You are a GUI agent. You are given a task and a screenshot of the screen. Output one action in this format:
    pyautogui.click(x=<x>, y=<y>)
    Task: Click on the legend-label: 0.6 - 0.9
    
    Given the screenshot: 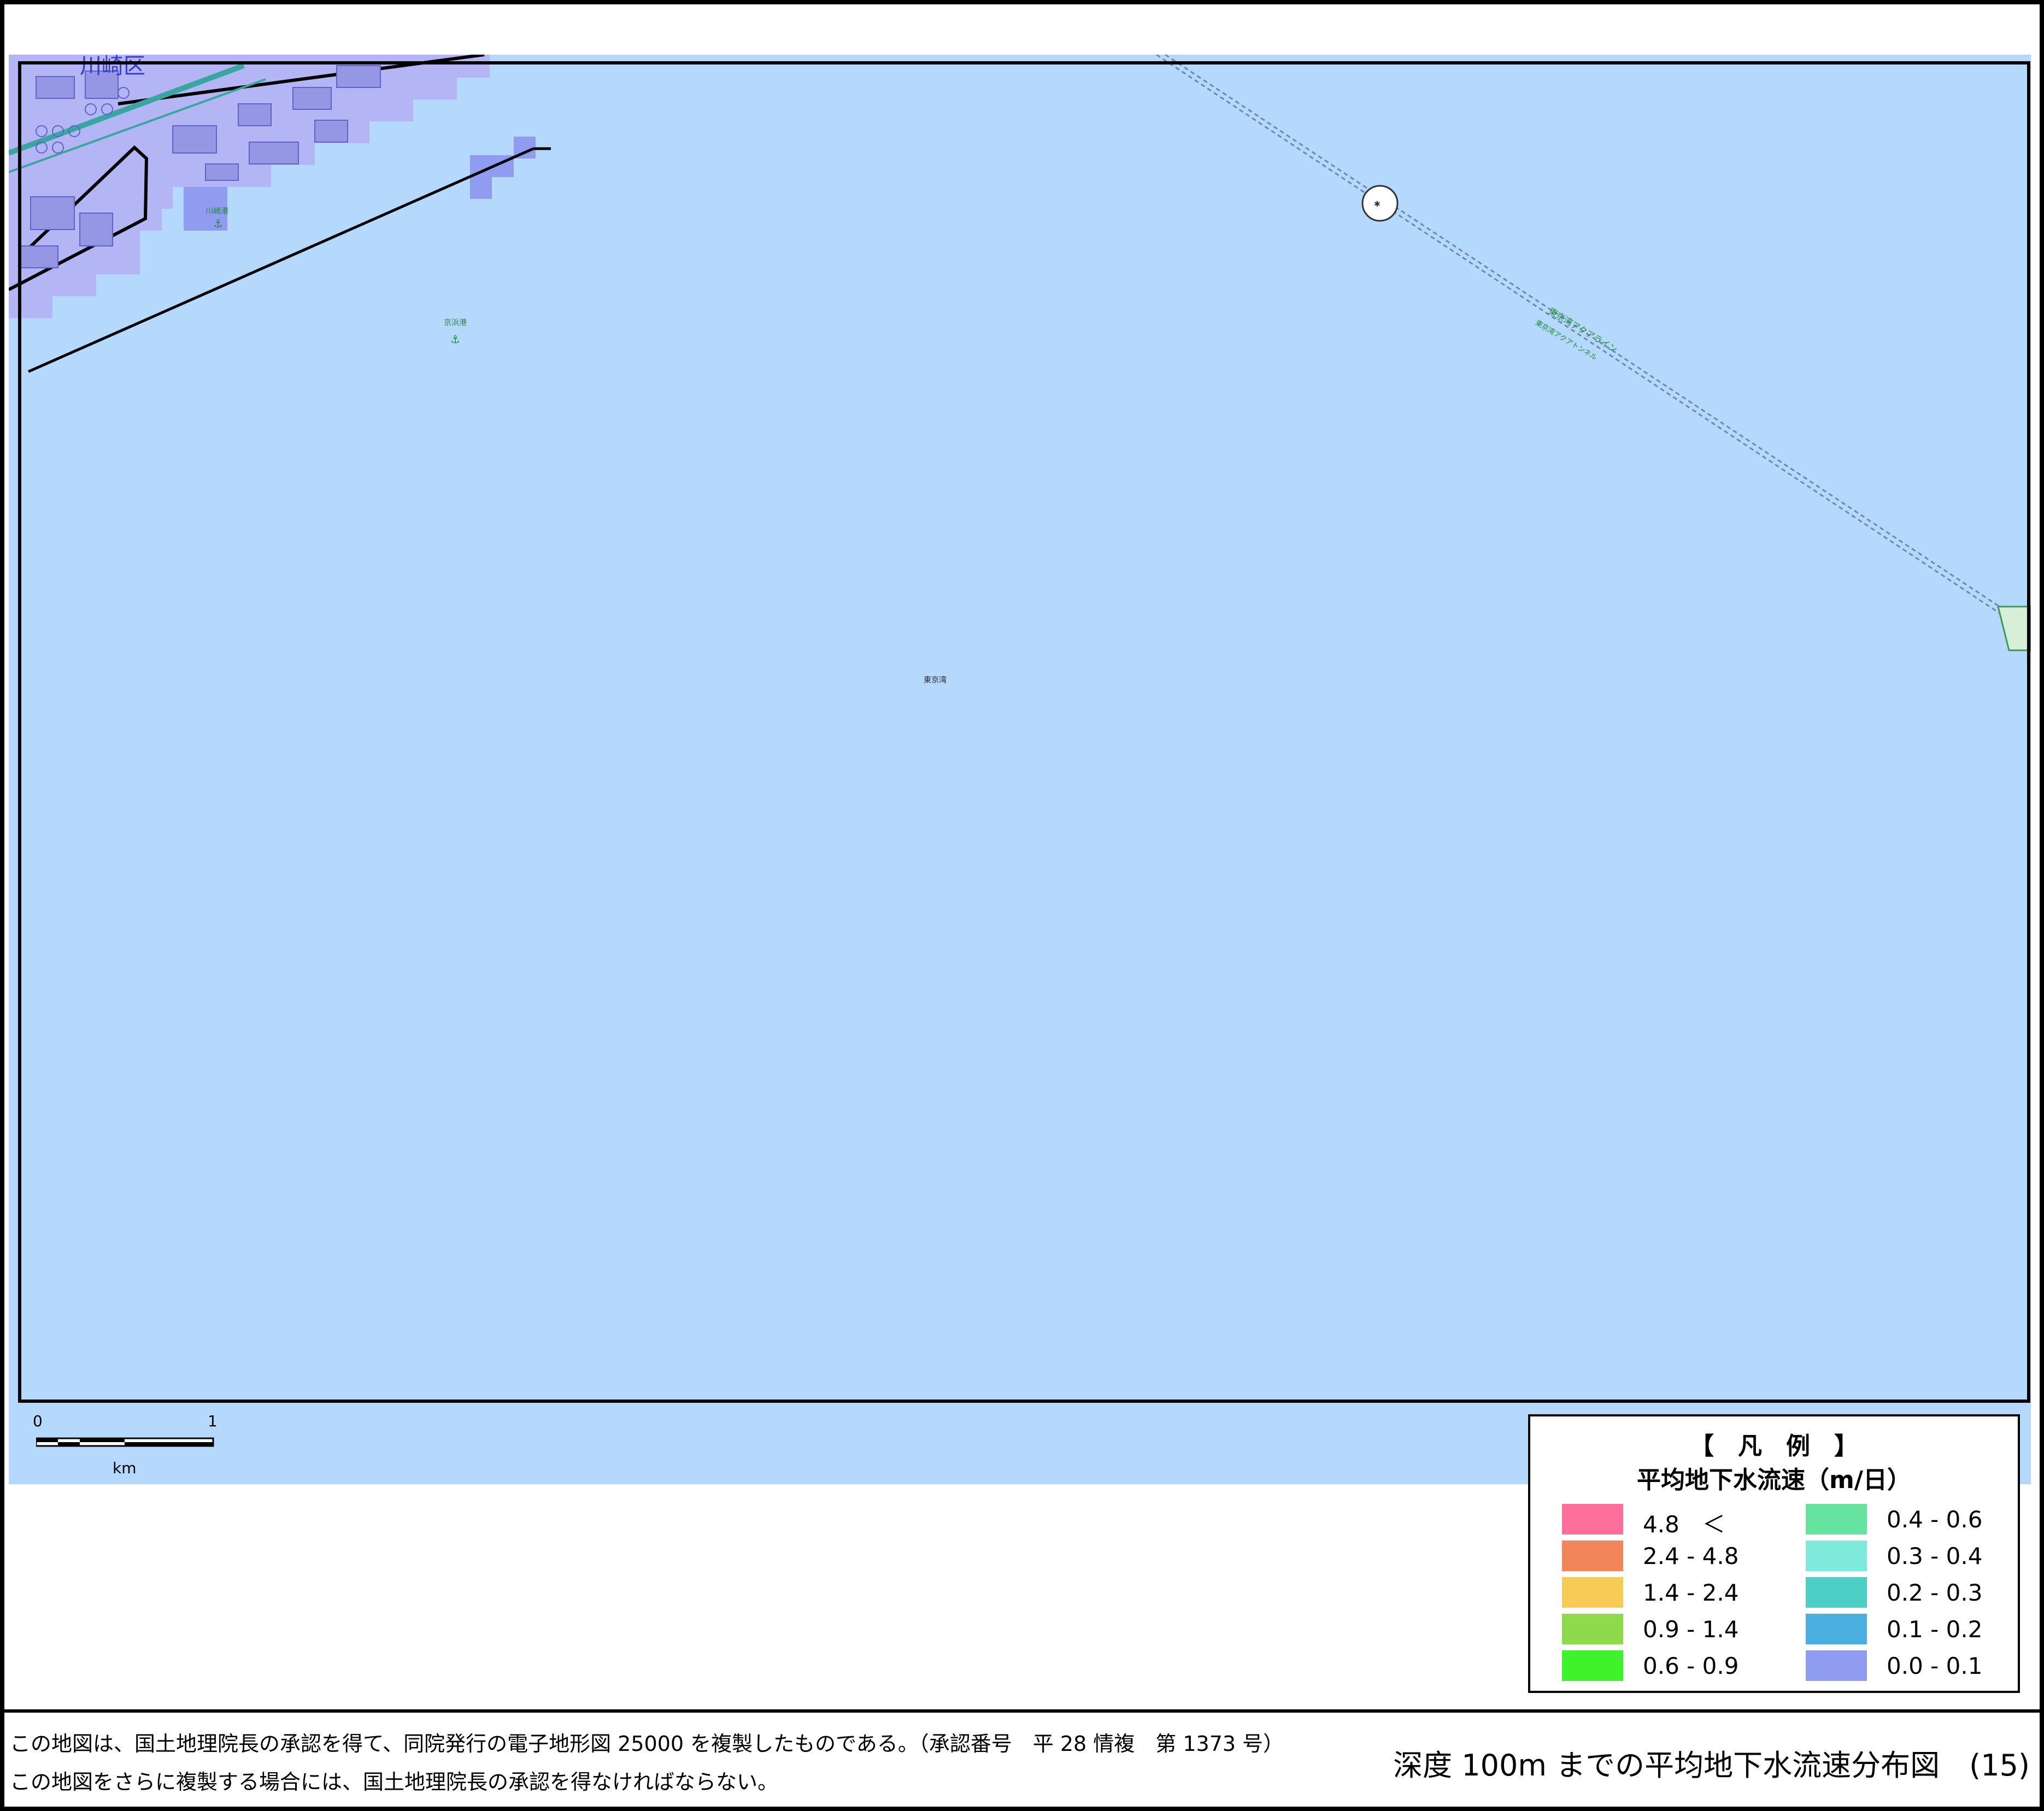 What is the action you would take?
    pyautogui.click(x=1691, y=1666)
    